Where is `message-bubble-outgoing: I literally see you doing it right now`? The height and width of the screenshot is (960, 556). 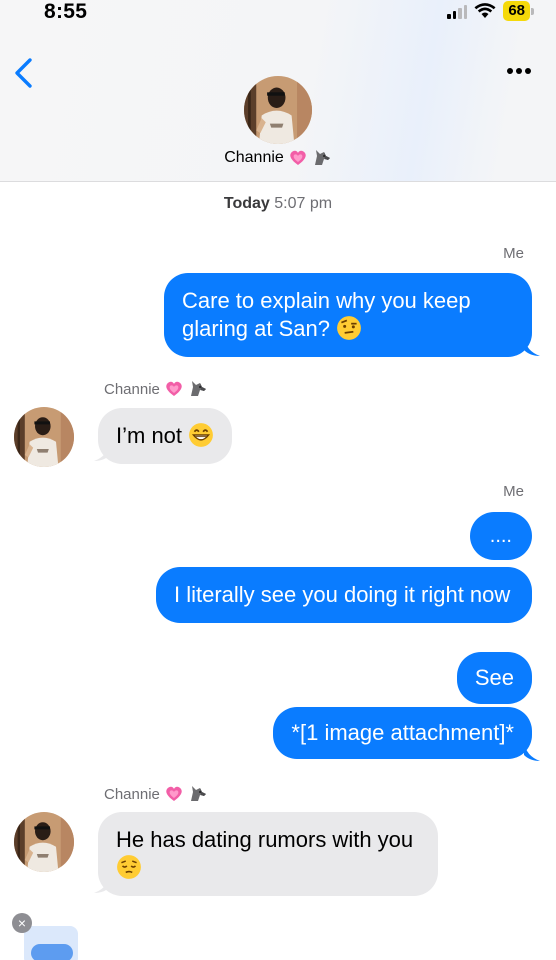 message-bubble-outgoing: I literally see you doing it right now is located at coordinates (344, 595).